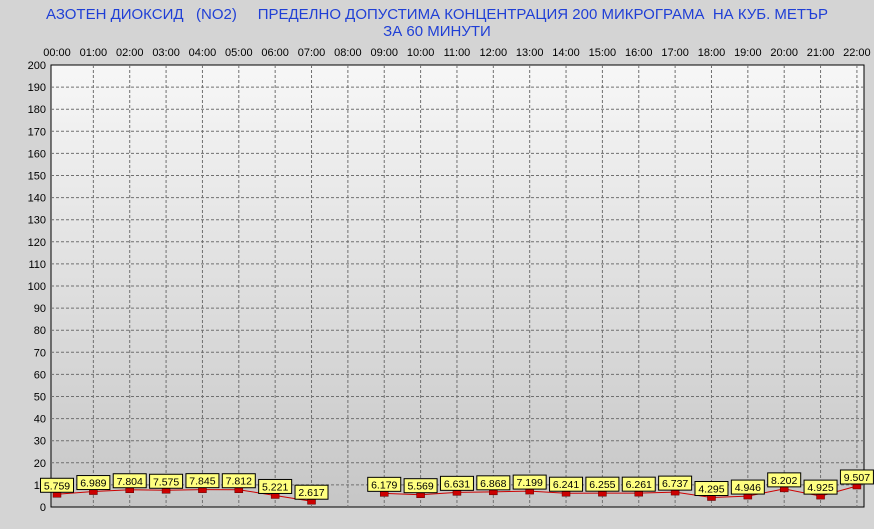 Image resolution: width=874 pixels, height=529 pixels. Describe the element at coordinates (37, 265) in the screenshot. I see `y-tick-label: 110` at that location.